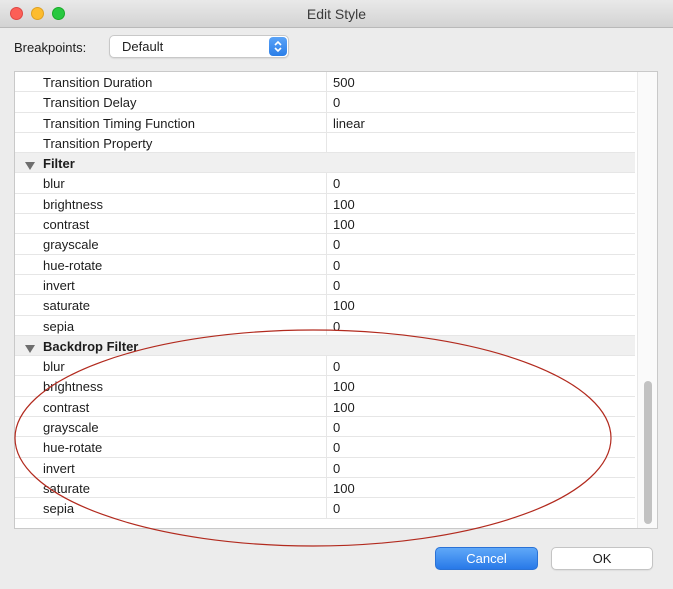  I want to click on property-name: Transition Timing Function, so click(119, 123).